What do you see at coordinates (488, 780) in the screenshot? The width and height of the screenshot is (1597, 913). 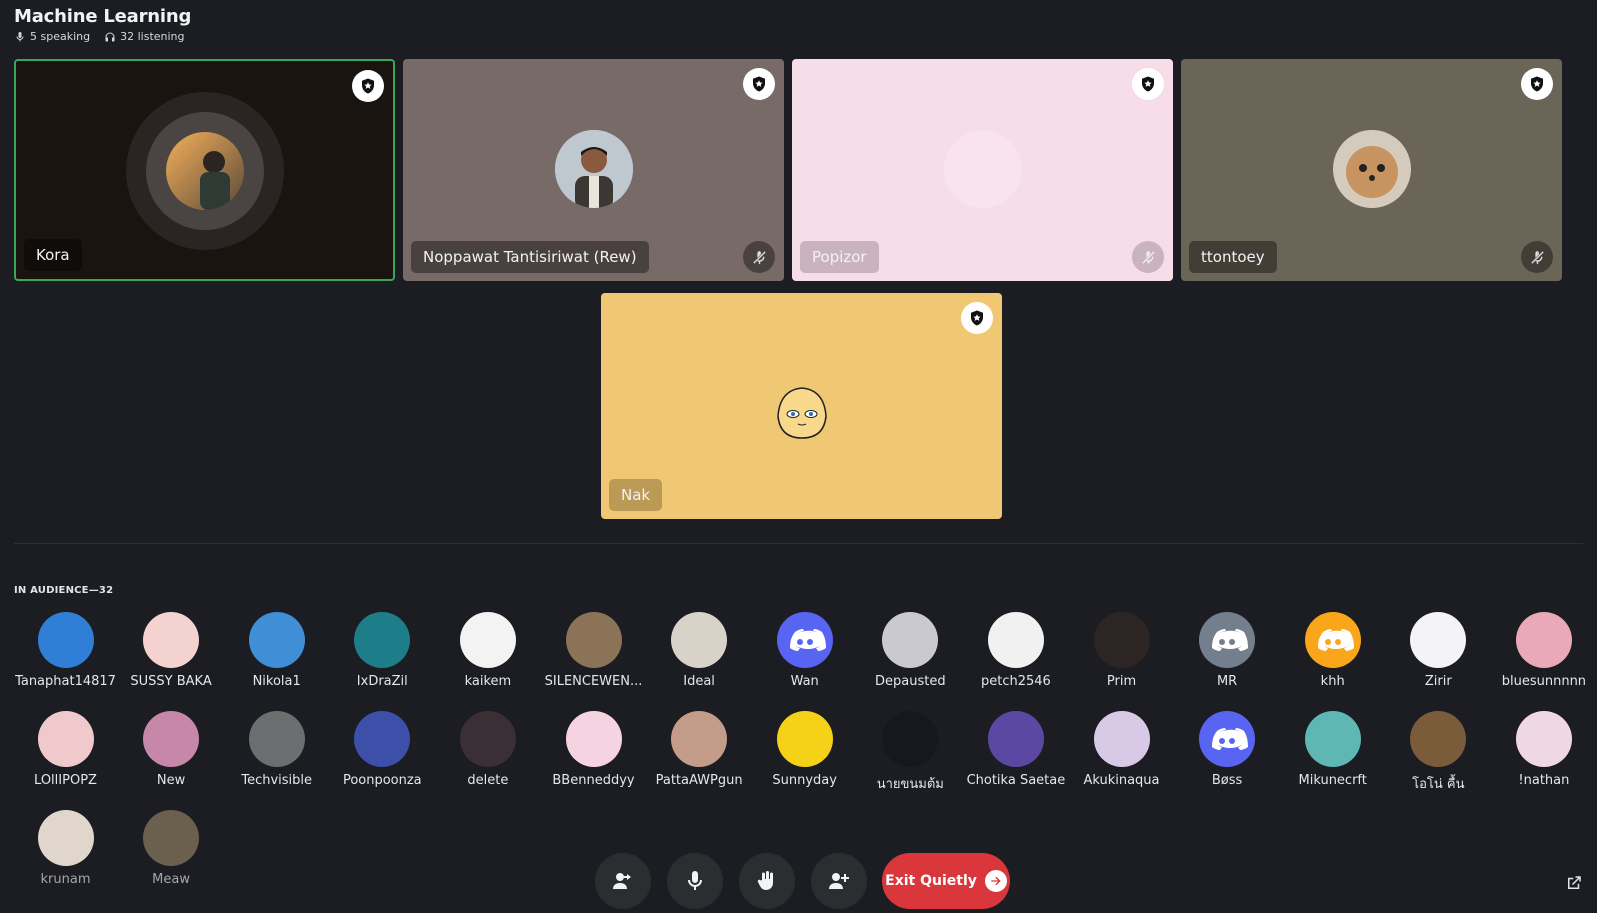 I see `audience-member-name: delete` at bounding box center [488, 780].